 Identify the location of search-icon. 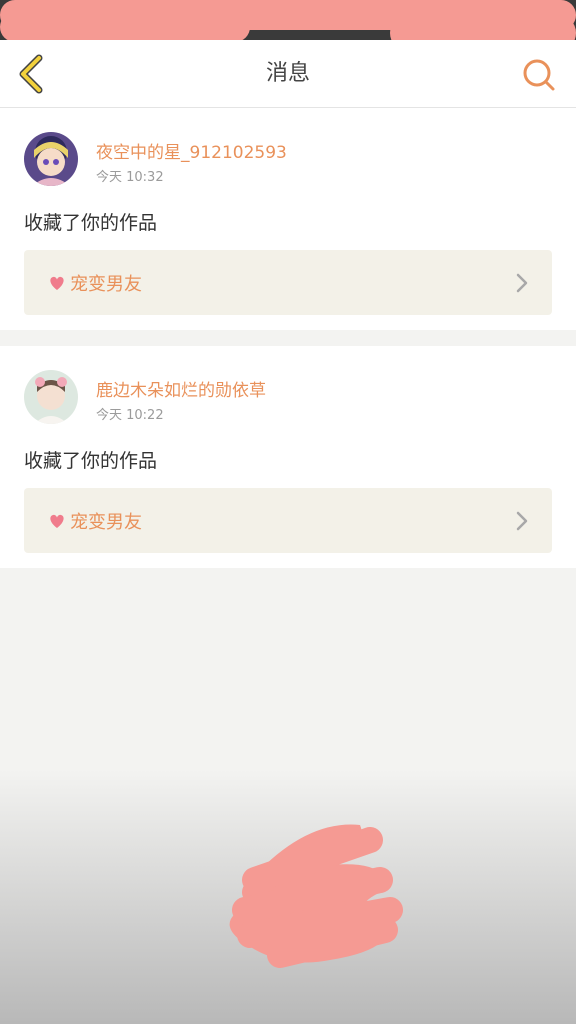
(539, 75).